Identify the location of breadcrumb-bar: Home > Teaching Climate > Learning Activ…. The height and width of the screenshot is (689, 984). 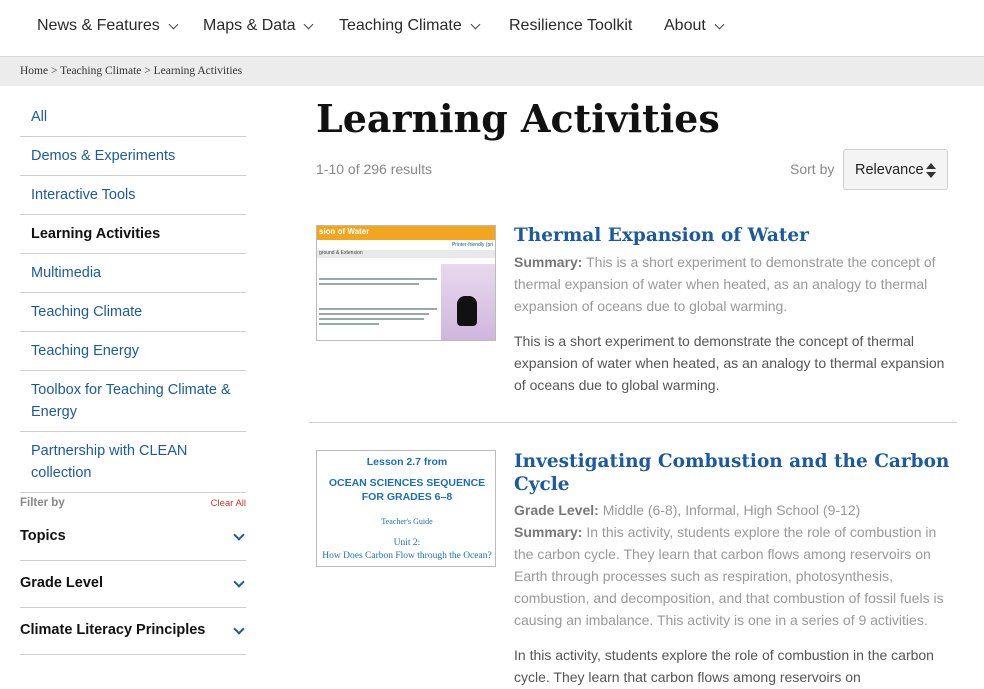
(492, 71).